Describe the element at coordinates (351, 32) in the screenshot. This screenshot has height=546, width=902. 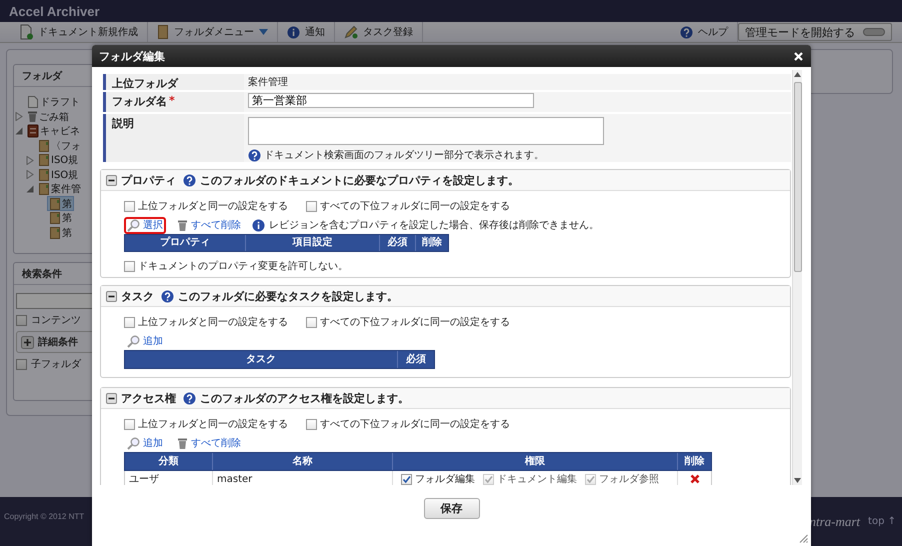
I see `pencil-icon` at that location.